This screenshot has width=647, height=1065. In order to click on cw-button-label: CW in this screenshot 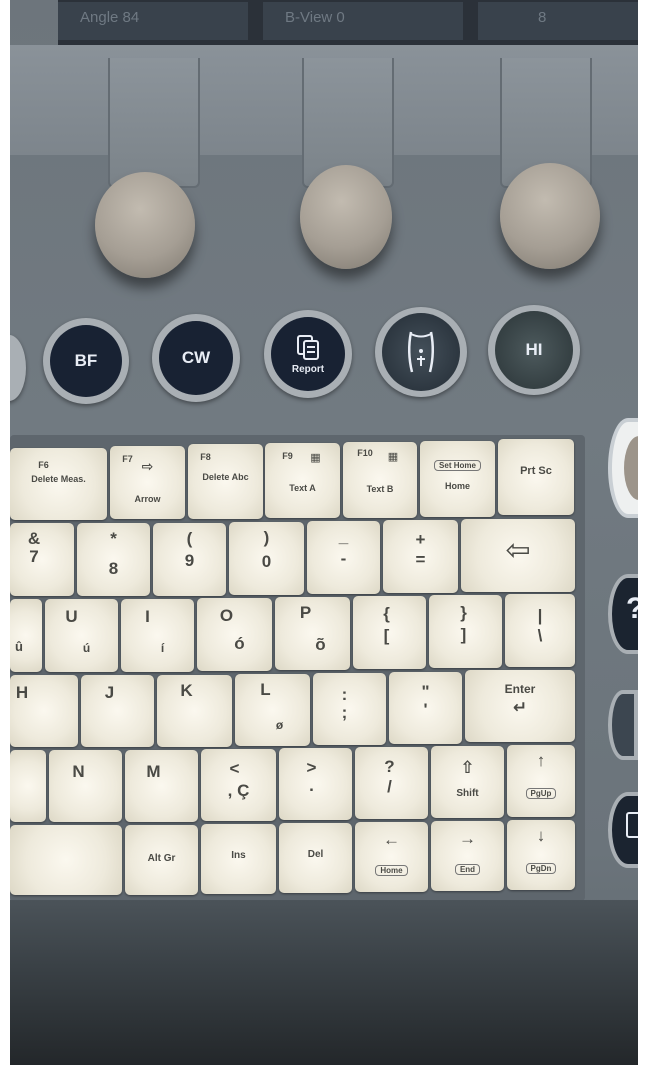, I will do `click(196, 357)`.